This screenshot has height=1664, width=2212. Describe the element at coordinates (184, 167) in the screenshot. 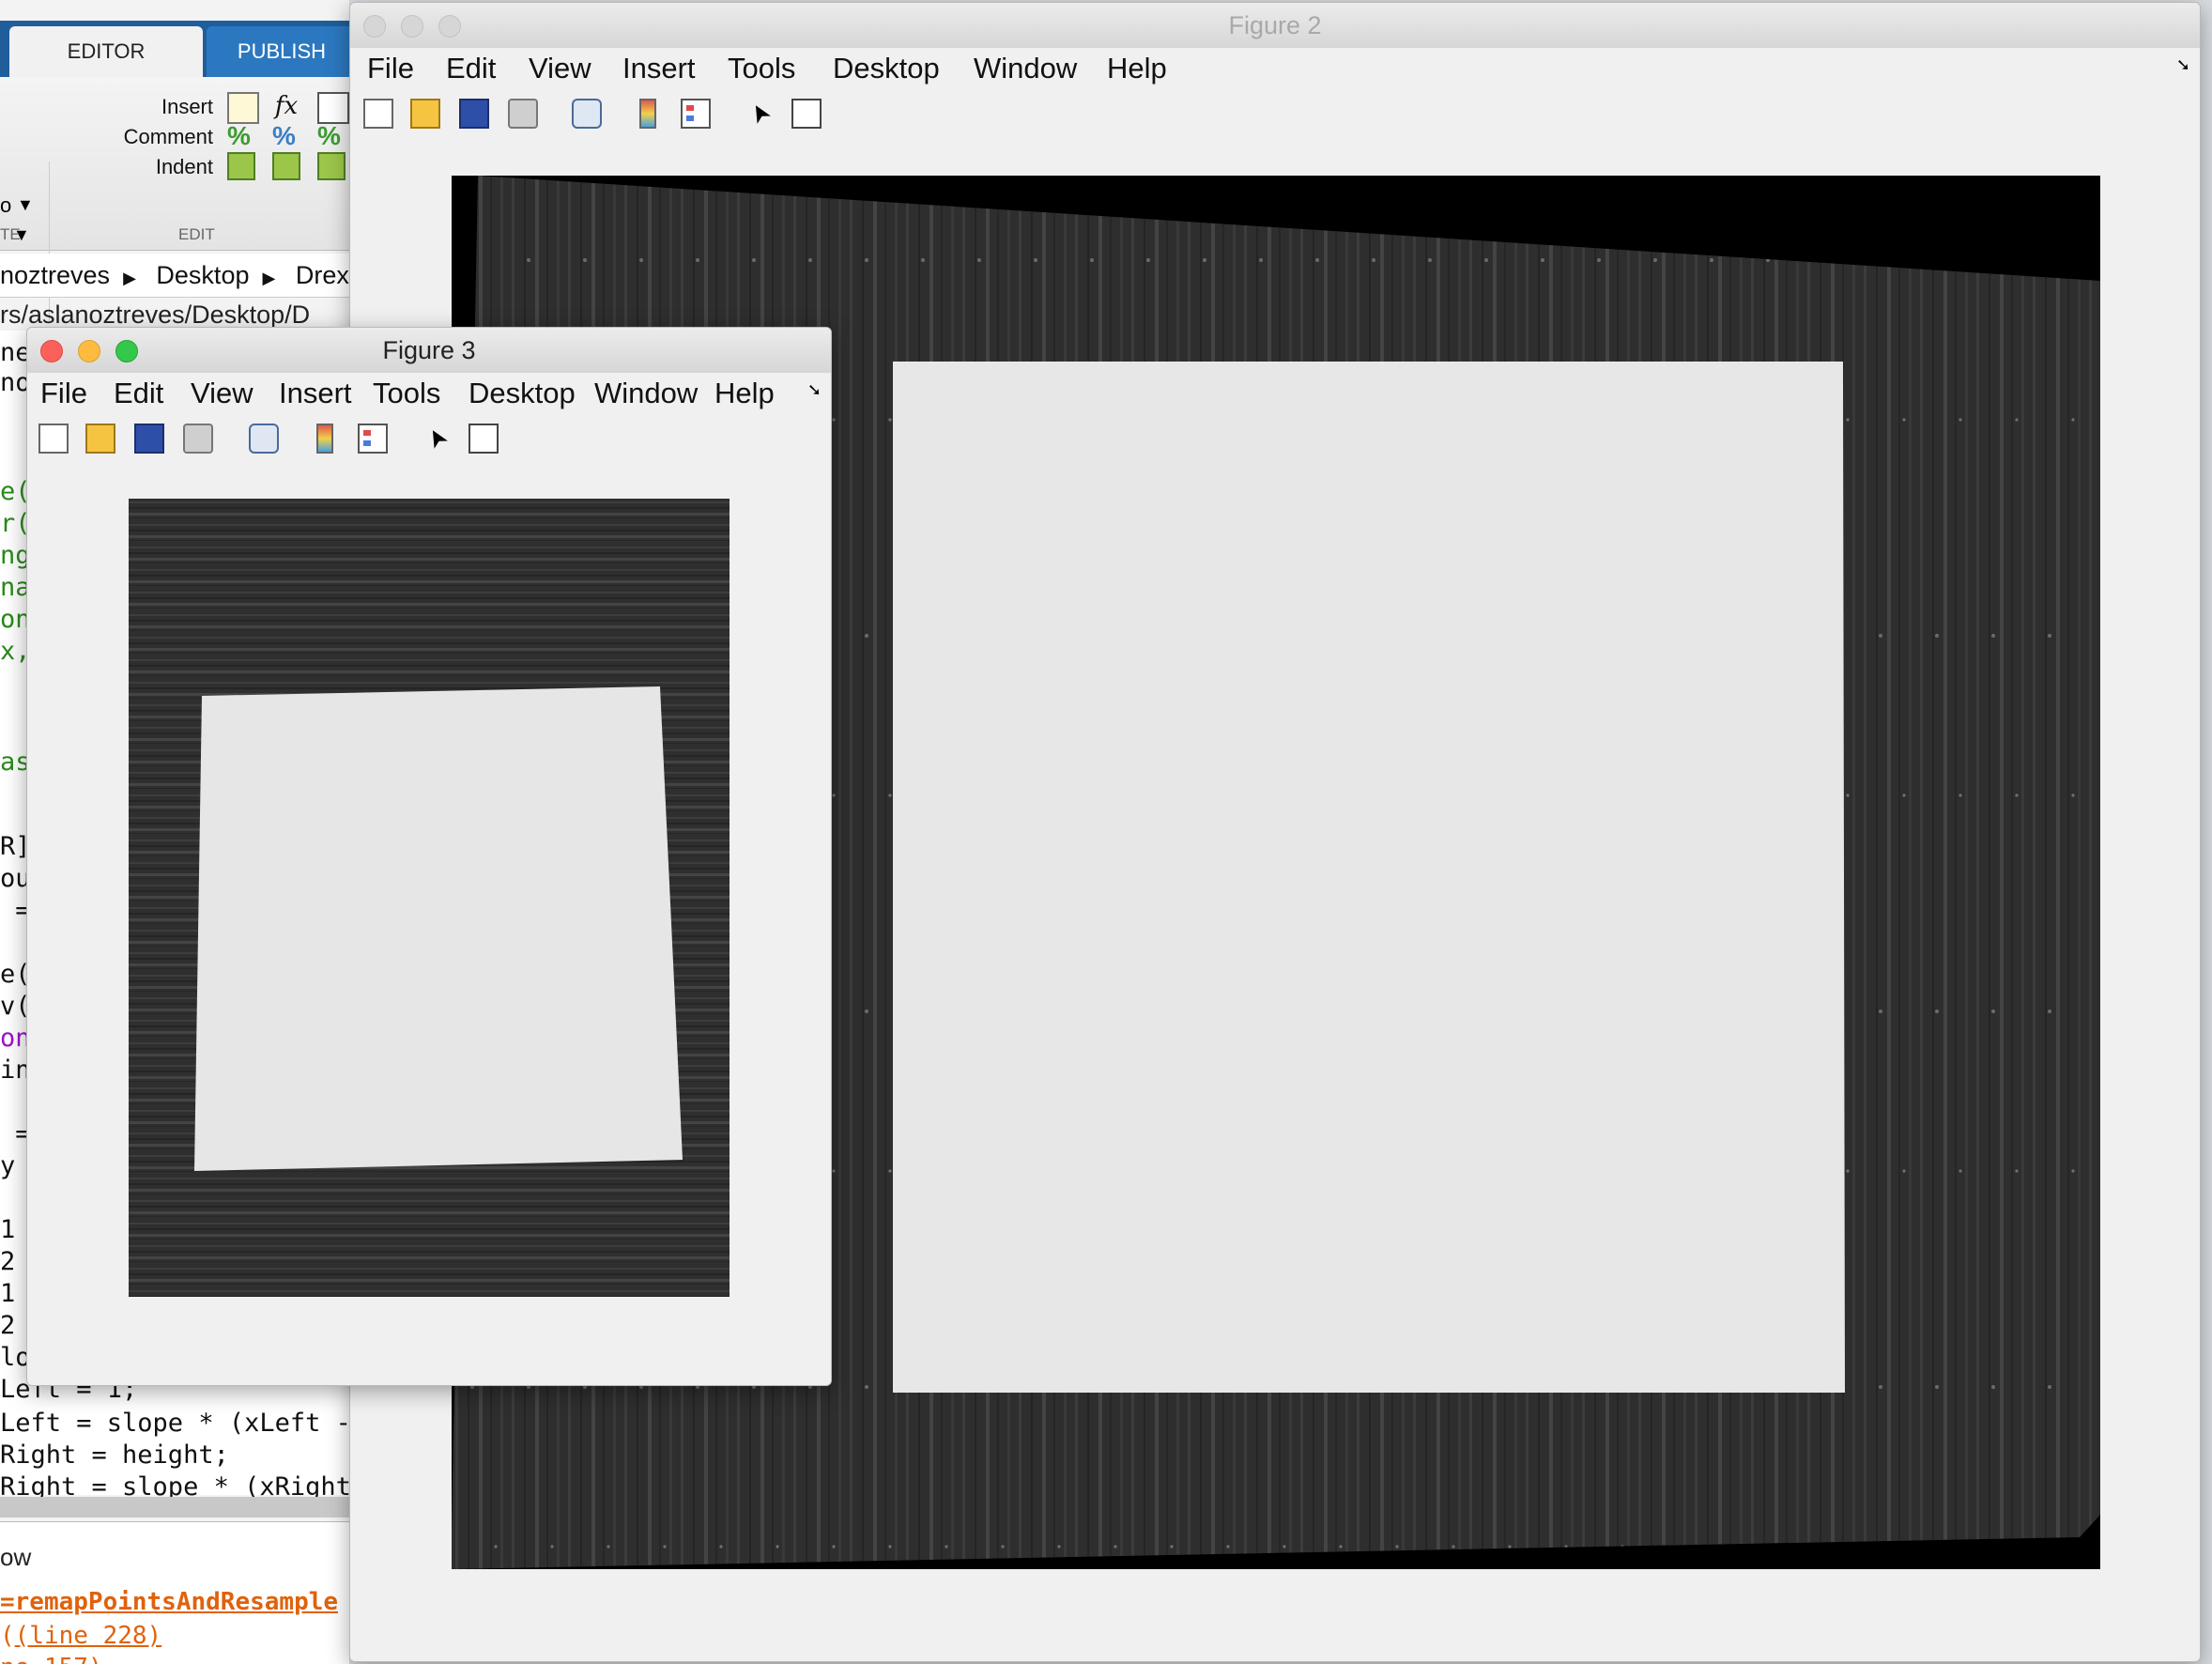

I see `indent-label: Indent` at that location.